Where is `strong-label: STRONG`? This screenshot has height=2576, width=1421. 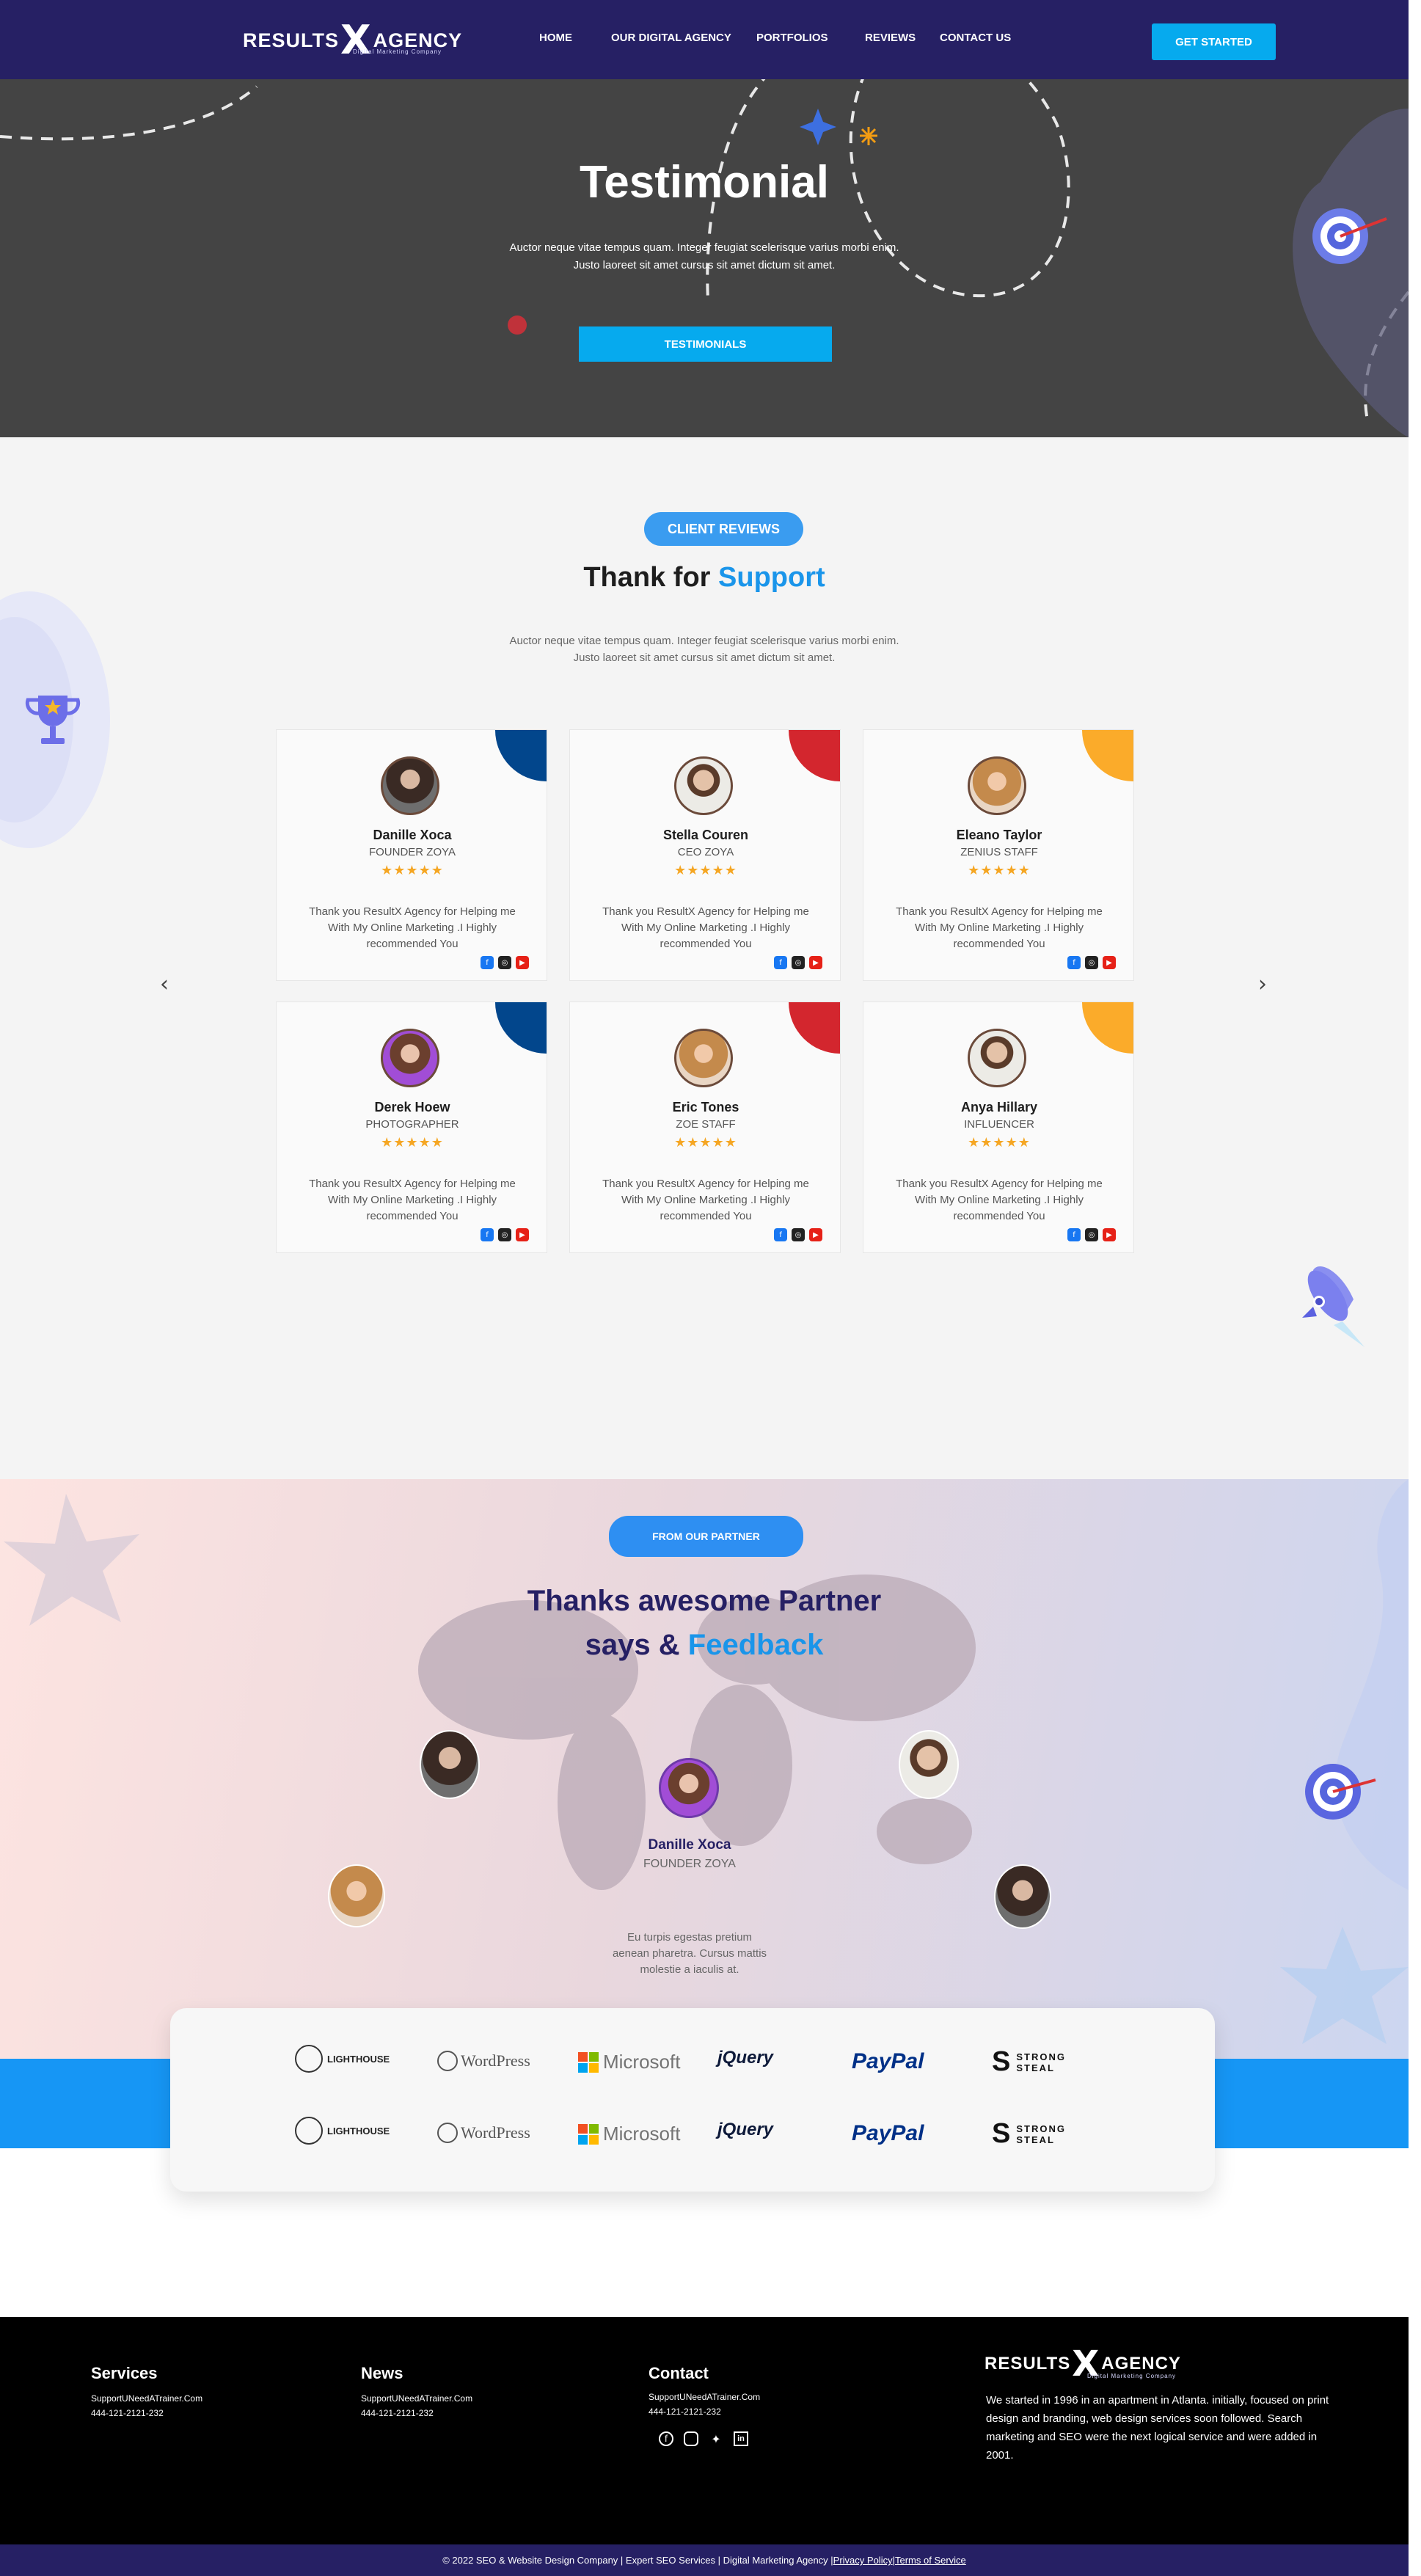
strong-label: STRONG is located at coordinates (1041, 2057).